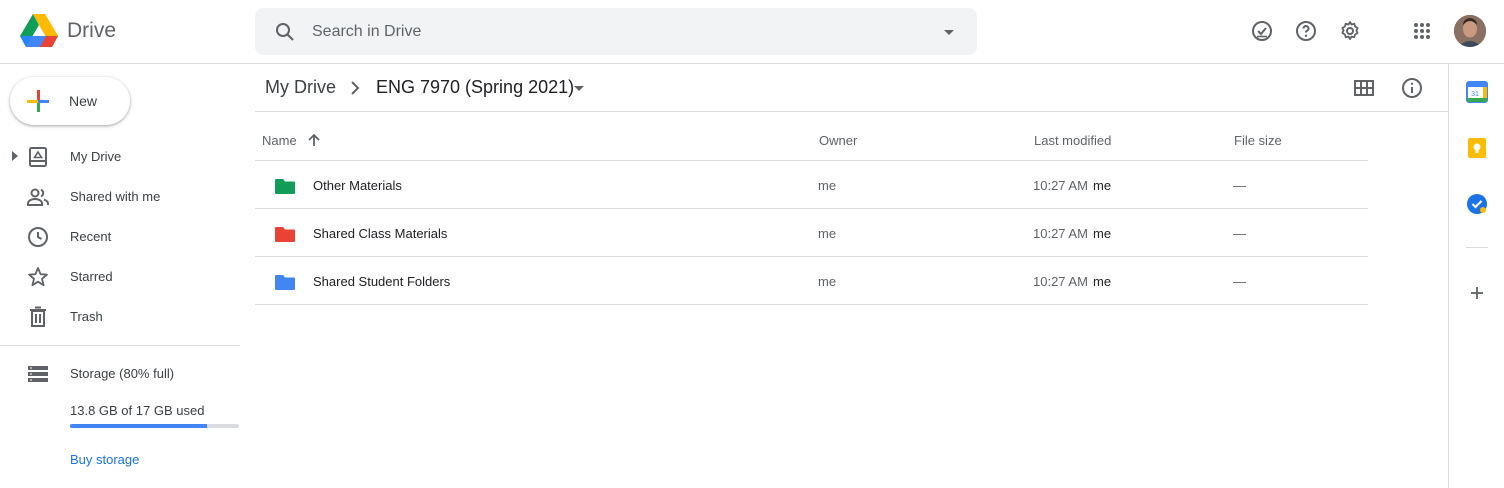 This screenshot has height=488, width=1504. Describe the element at coordinates (811, 185) in the screenshot. I see `table-row: Other Materials me 10:27 AM me —` at that location.